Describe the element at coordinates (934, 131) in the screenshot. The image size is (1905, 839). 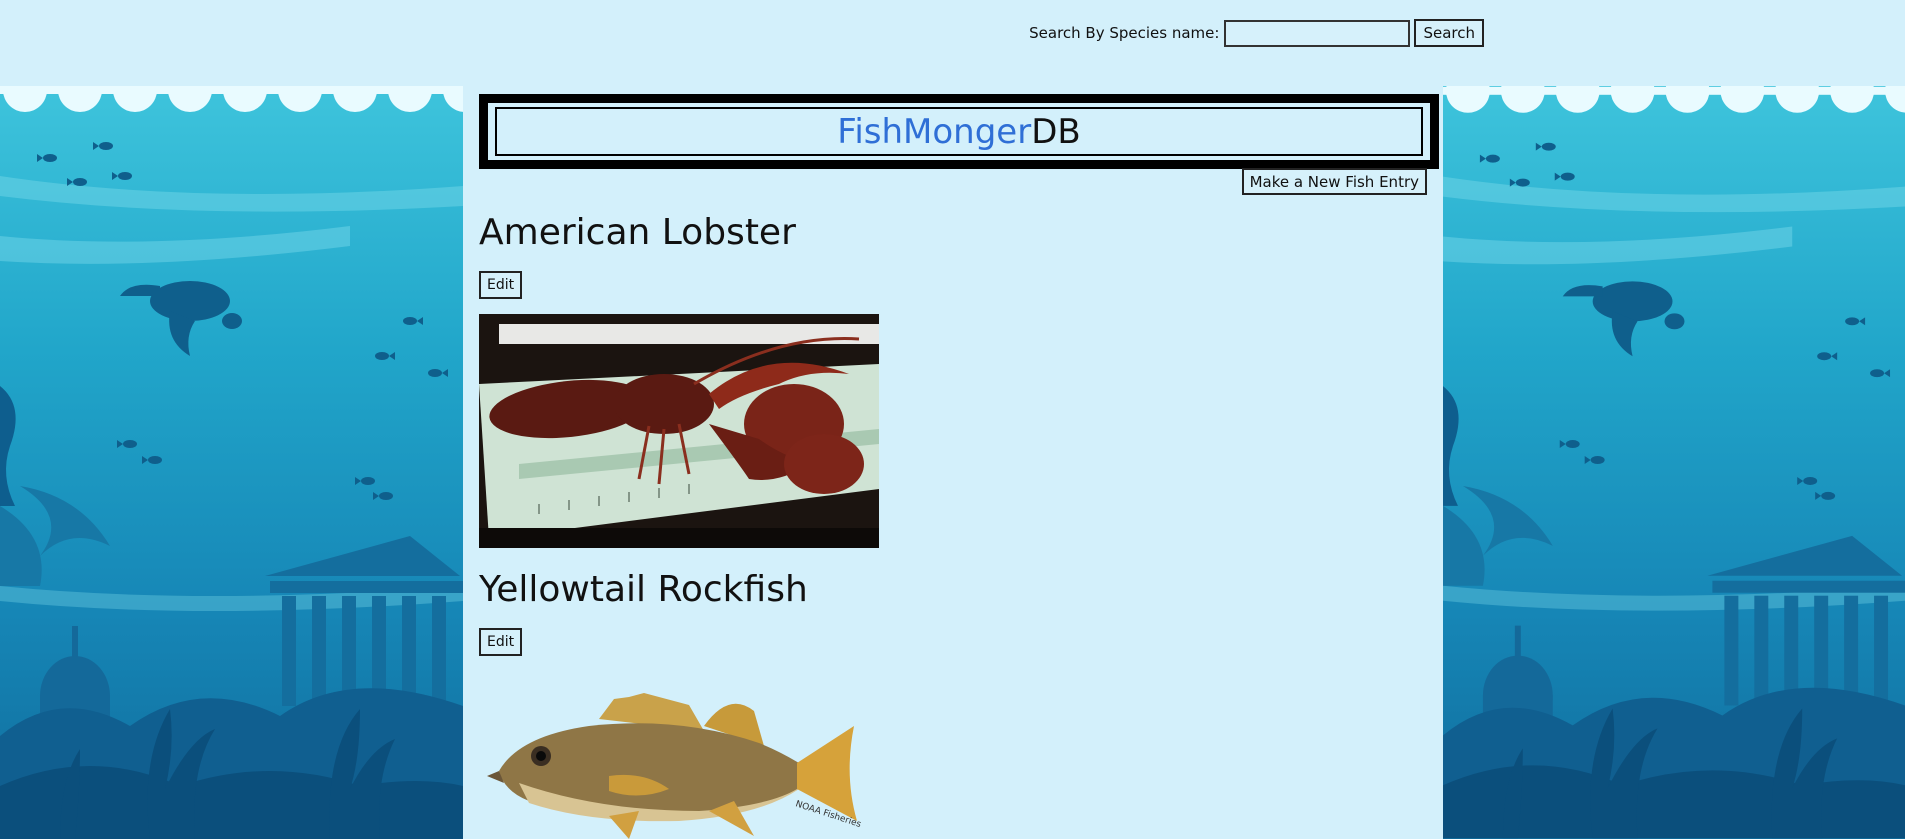
I see `brand-name-part1: FishMonger` at that location.